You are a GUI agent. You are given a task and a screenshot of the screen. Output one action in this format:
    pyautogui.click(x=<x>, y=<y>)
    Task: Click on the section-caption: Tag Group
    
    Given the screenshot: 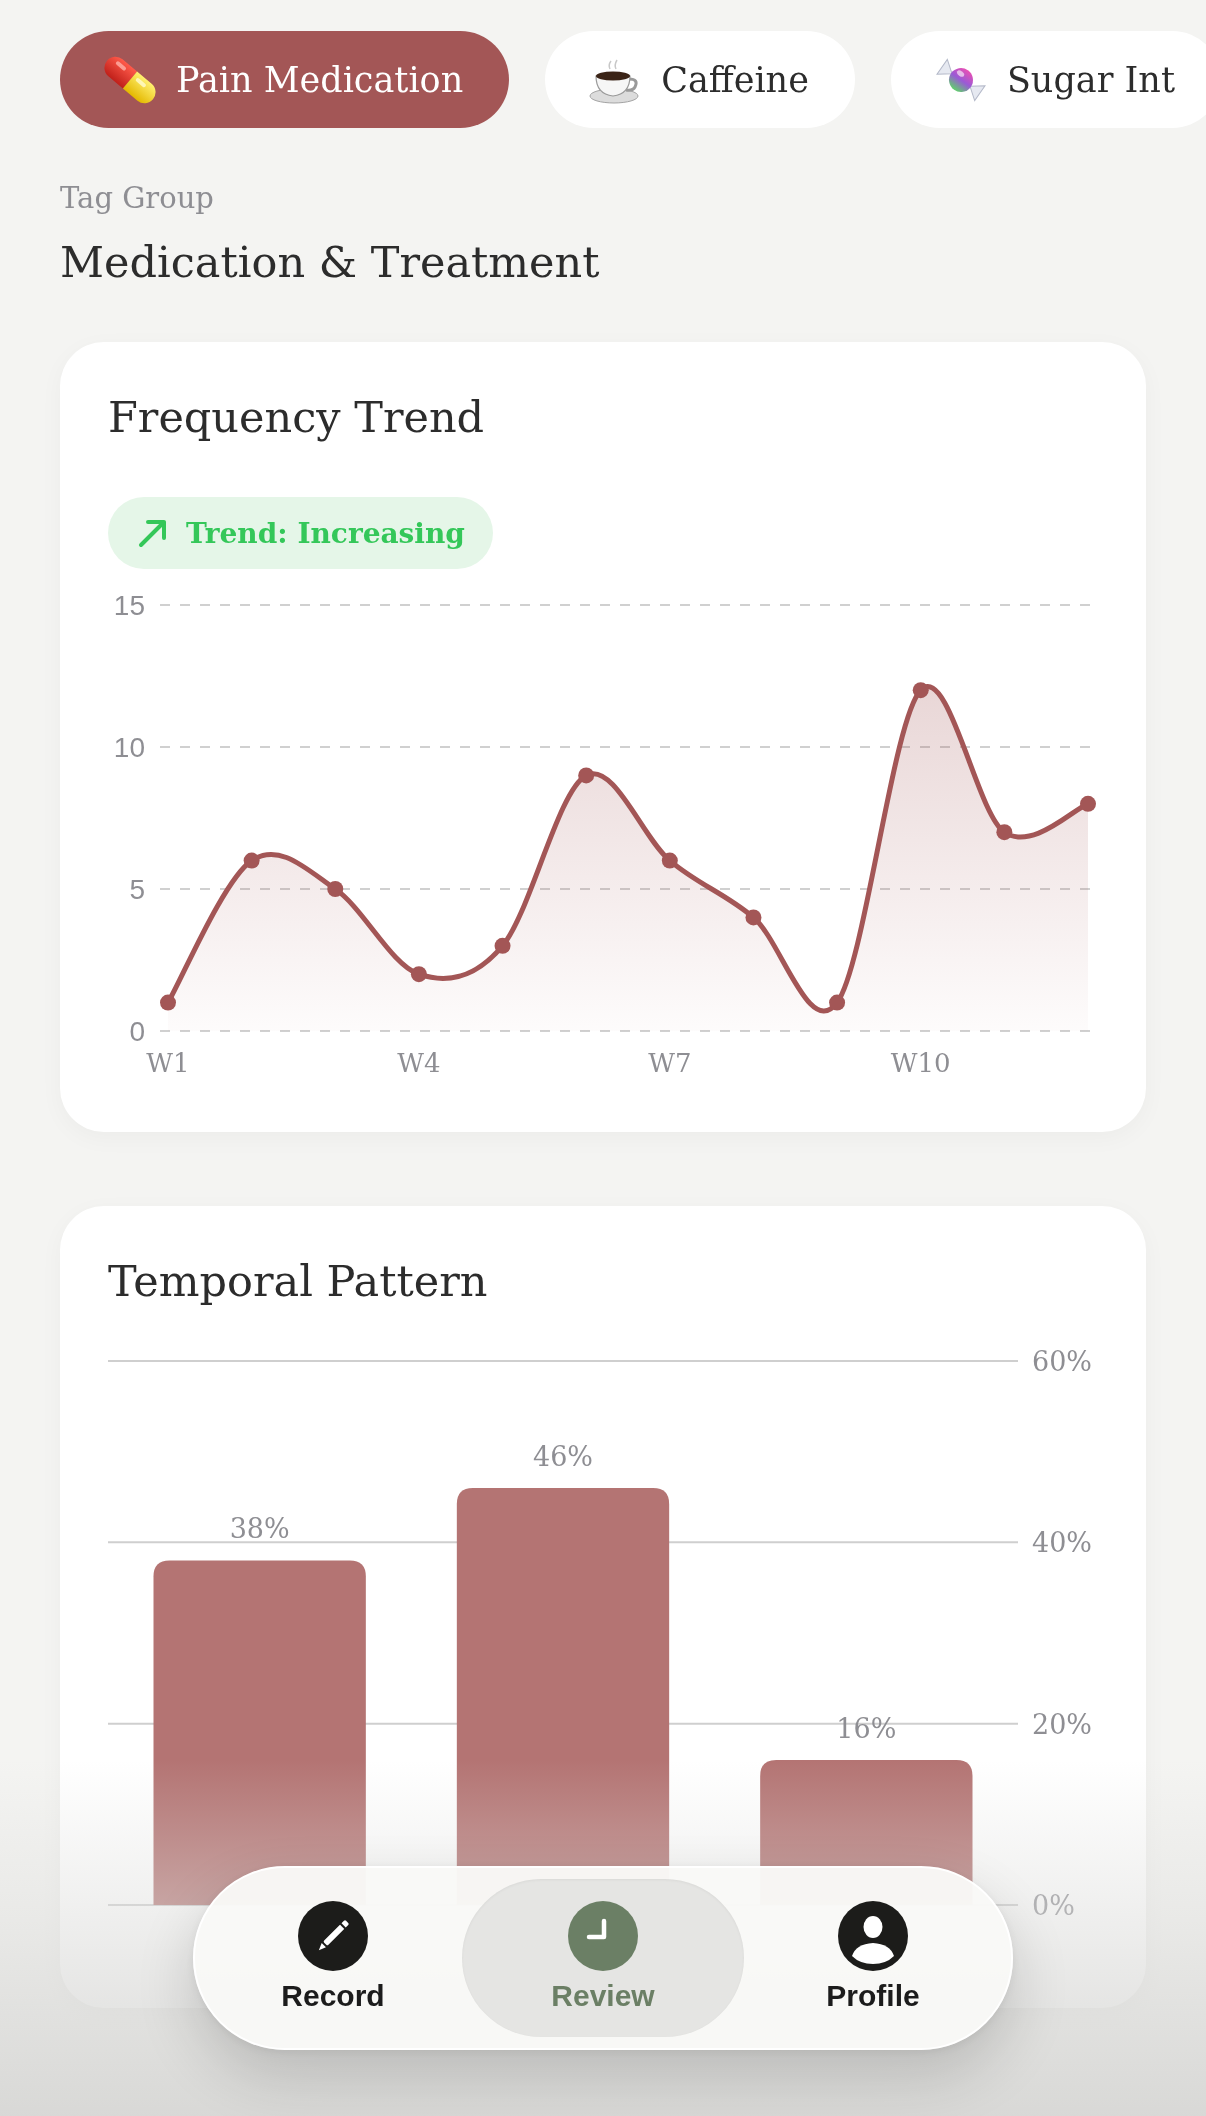 What is the action you would take?
    pyautogui.click(x=137, y=198)
    